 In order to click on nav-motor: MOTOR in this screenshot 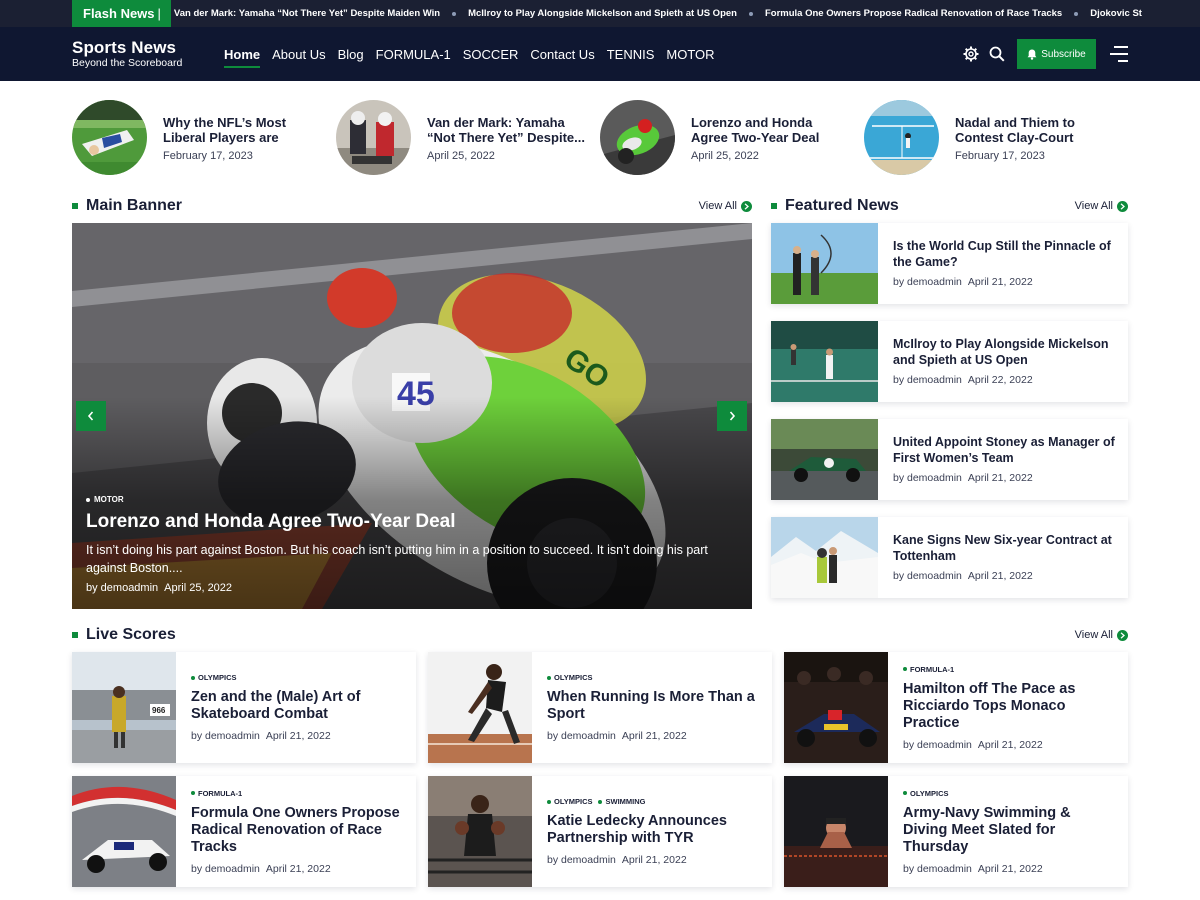, I will do `click(690, 54)`.